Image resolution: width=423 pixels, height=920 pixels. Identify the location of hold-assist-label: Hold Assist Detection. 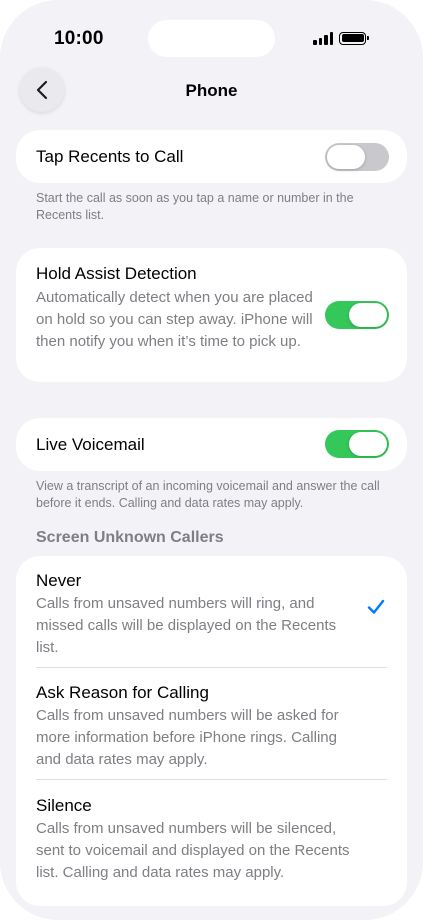
(116, 273).